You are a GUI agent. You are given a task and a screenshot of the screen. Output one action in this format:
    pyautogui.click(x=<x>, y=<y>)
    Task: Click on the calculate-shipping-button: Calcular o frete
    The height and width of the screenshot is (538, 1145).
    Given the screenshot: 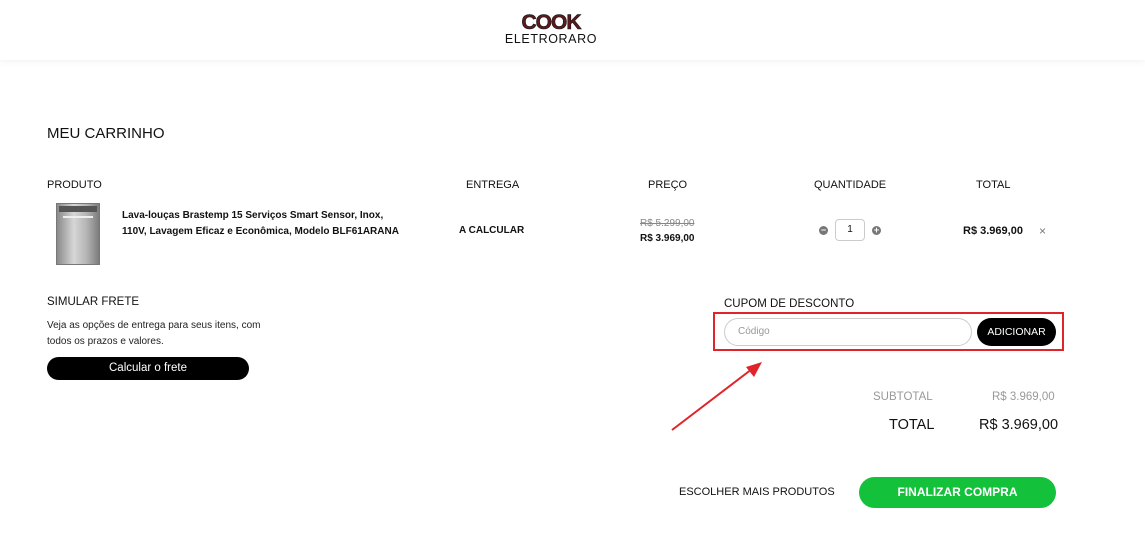 What is the action you would take?
    pyautogui.click(x=148, y=368)
    